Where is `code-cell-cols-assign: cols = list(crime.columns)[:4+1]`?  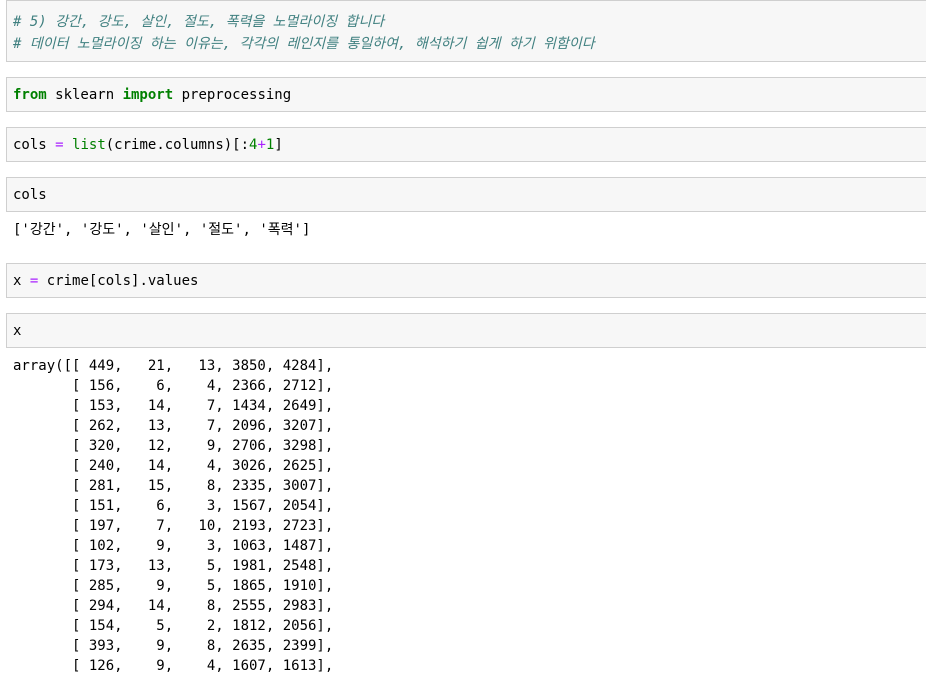 code-cell-cols-assign: cols = list(crime.columns)[:4+1] is located at coordinates (466, 144).